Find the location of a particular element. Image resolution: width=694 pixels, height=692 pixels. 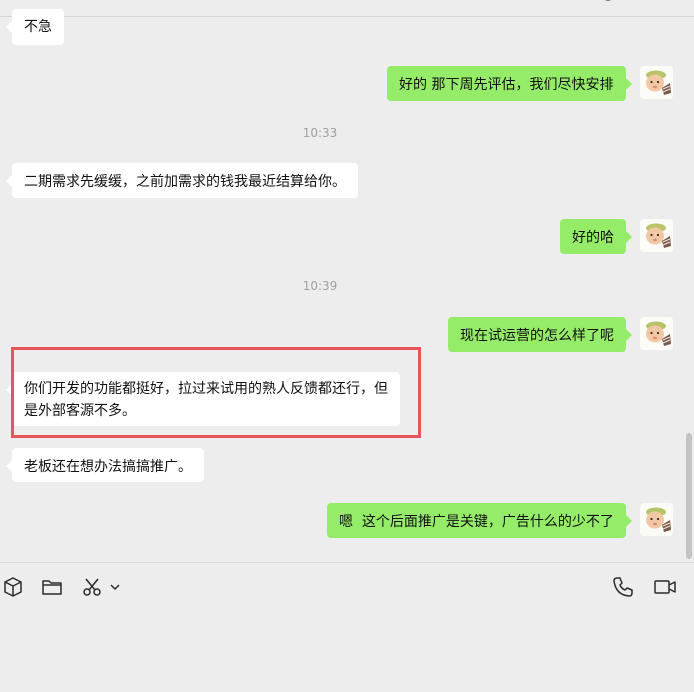

chevron-down-icon is located at coordinates (115, 587).